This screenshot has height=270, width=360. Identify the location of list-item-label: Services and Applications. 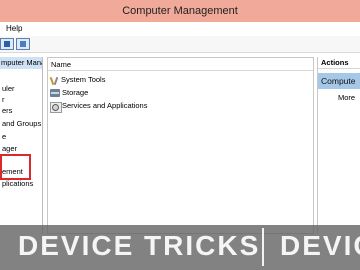
(105, 105).